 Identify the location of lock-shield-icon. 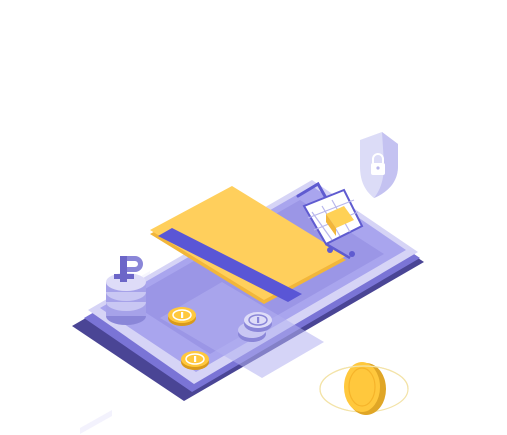
(379, 165).